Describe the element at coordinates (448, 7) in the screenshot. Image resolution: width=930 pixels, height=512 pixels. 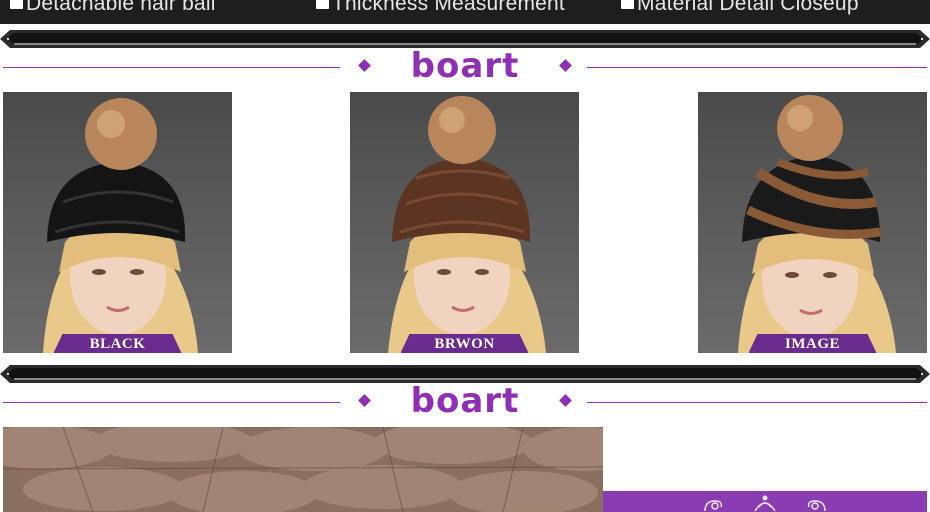
I see `feature-label: Thickness Measurement` at that location.